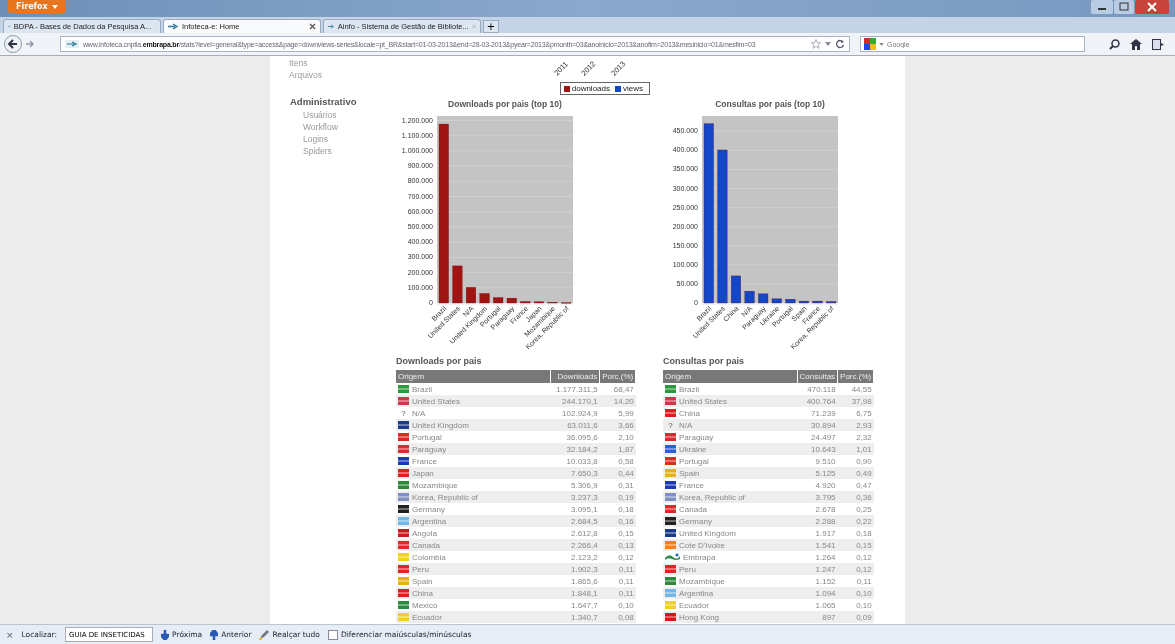 The image size is (1175, 644). What do you see at coordinates (617, 569) in the screenshot?
I see `table-cell: 0,11` at bounding box center [617, 569].